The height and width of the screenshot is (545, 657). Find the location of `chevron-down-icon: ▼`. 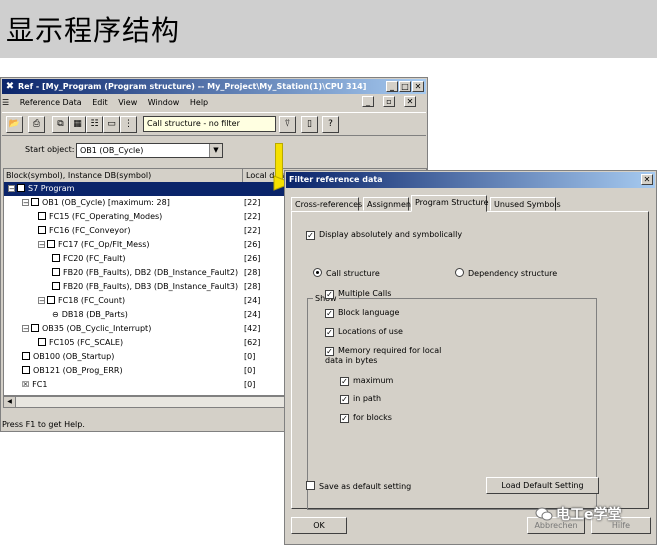

chevron-down-icon: ▼ is located at coordinates (215, 150).